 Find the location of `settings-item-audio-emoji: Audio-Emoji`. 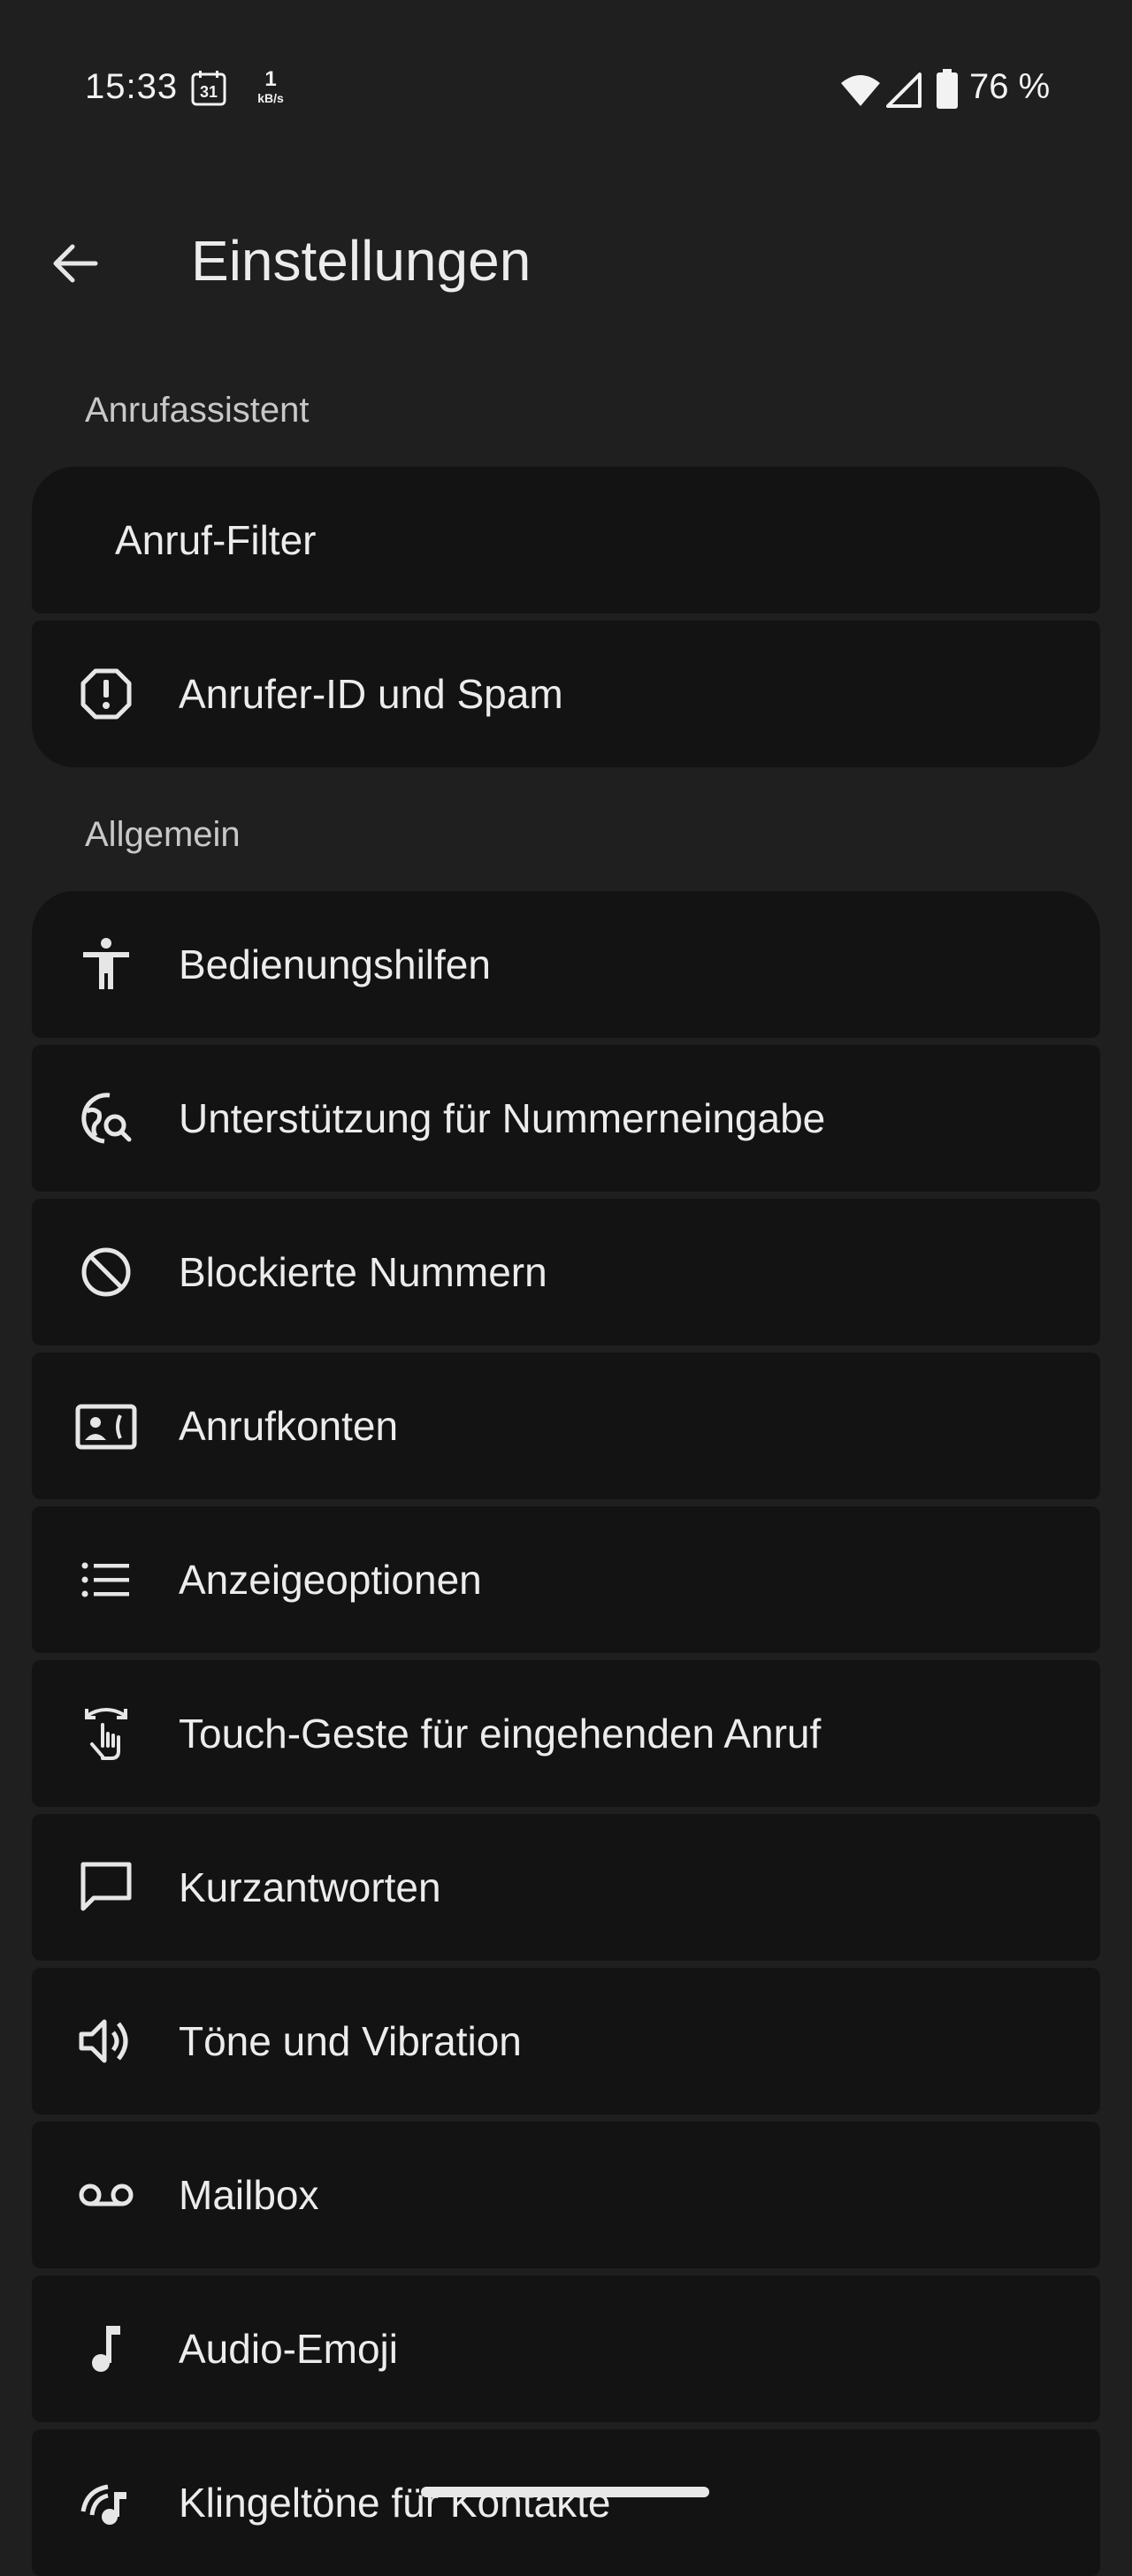

settings-item-audio-emoji: Audio-Emoji is located at coordinates (566, 2348).